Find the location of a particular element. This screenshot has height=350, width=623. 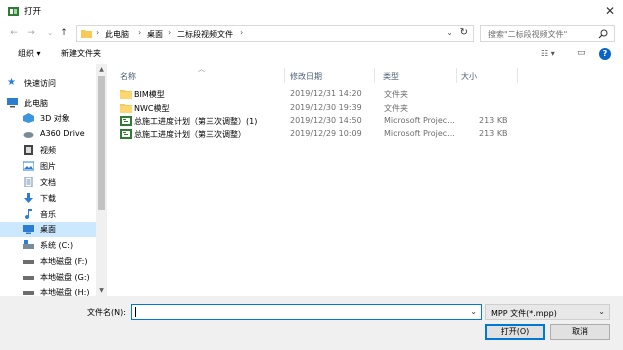

sidebar-item-label: 视频 is located at coordinates (48, 150).